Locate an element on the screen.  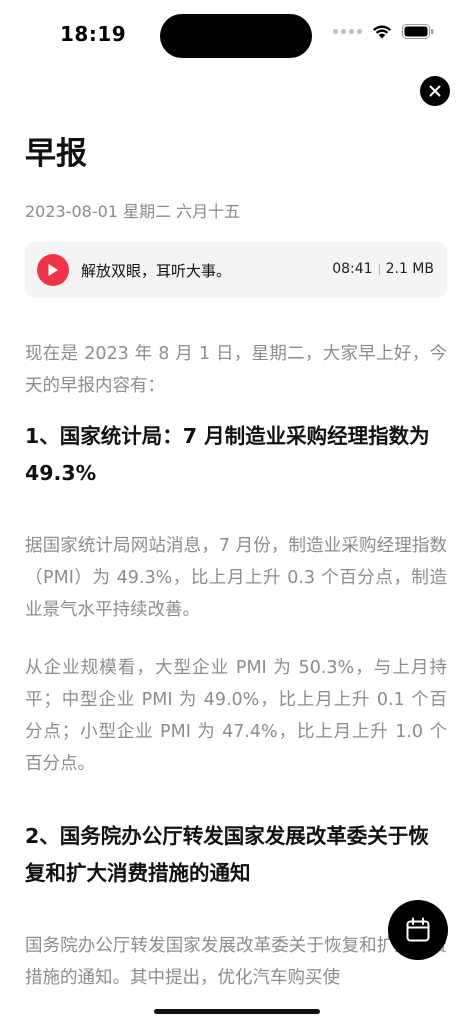
status-time: 18:19 is located at coordinates (93, 34).